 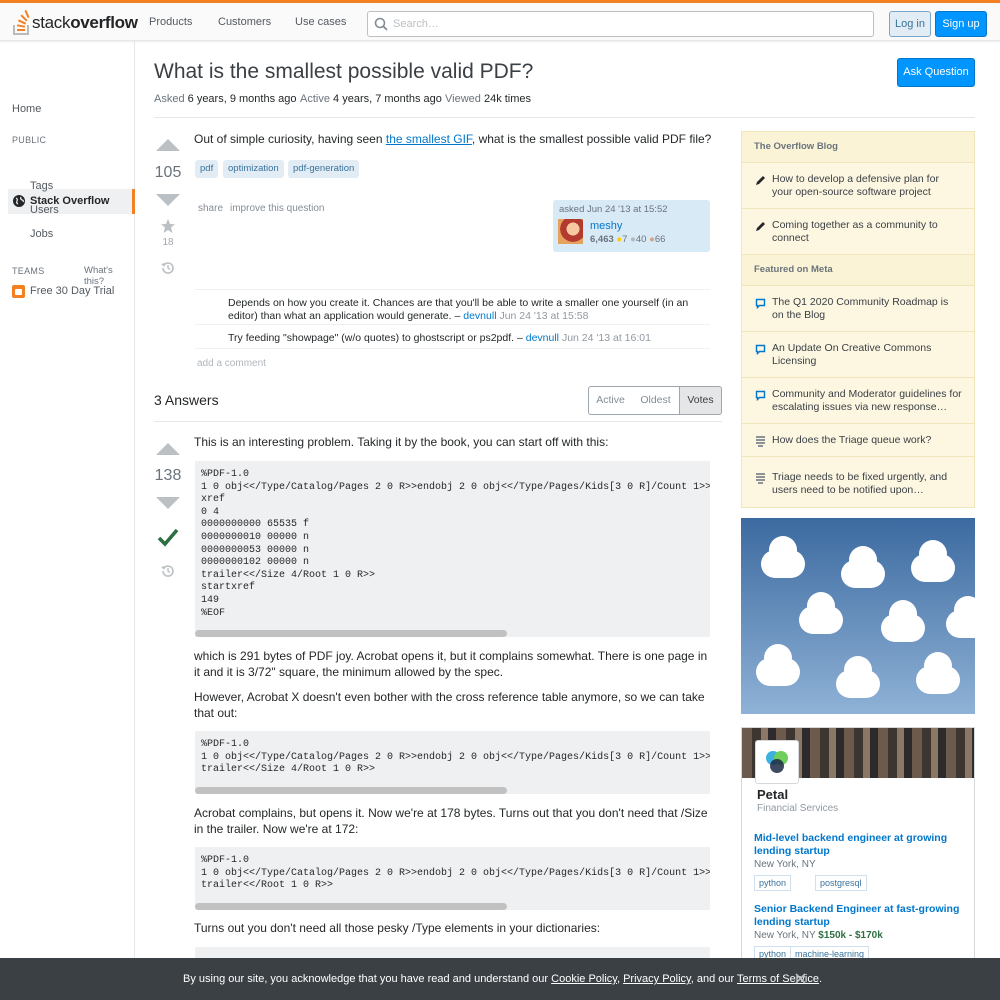 I want to click on logo-text-bold: overflow, so click(x=104, y=22).